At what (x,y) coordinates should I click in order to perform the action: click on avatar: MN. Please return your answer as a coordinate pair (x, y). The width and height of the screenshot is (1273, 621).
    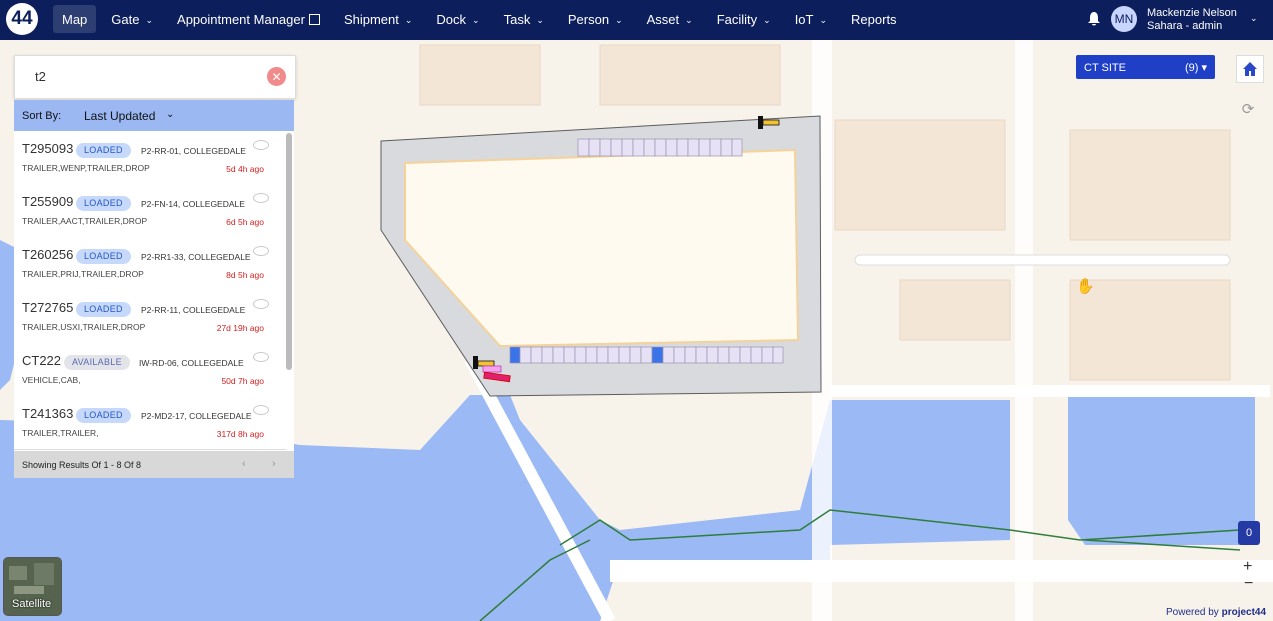
    Looking at the image, I should click on (1124, 19).